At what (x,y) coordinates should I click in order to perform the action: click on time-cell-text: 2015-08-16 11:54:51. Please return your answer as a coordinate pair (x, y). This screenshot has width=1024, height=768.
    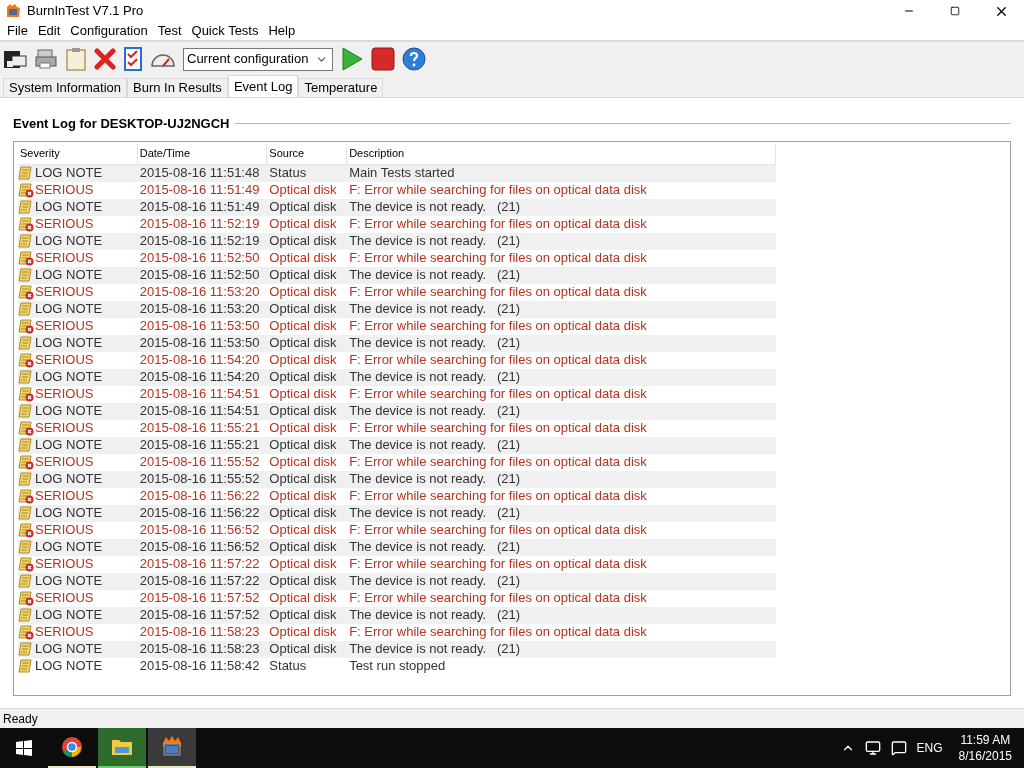
    Looking at the image, I should click on (199, 394).